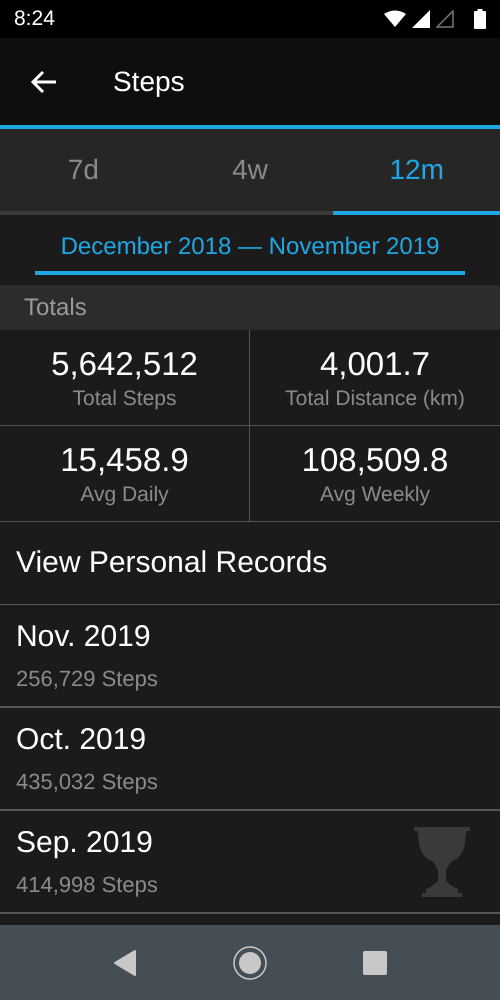 The height and width of the screenshot is (1000, 500). Describe the element at coordinates (421, 19) in the screenshot. I see `signal-icon` at that location.